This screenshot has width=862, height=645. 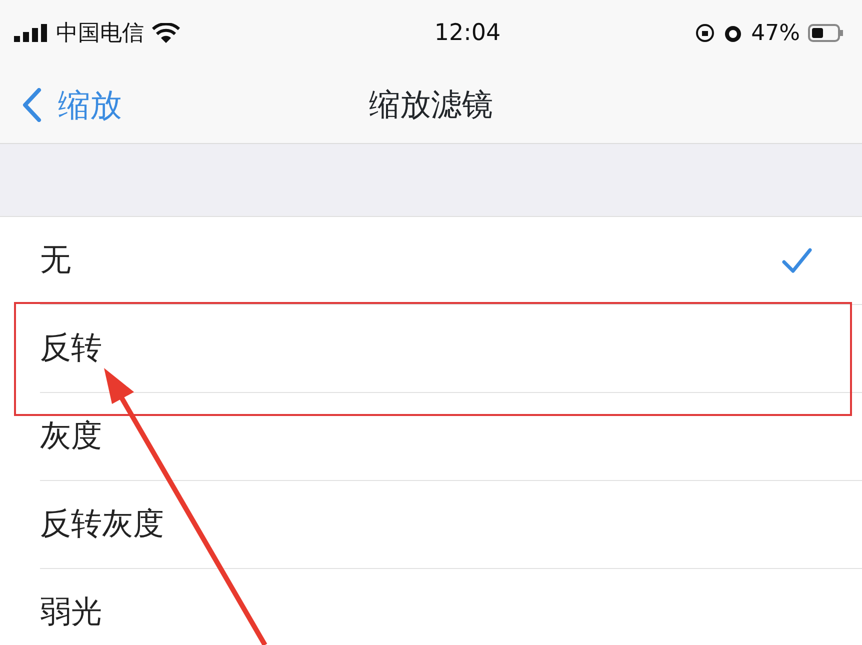 I want to click on signal-icon, so click(x=31, y=33).